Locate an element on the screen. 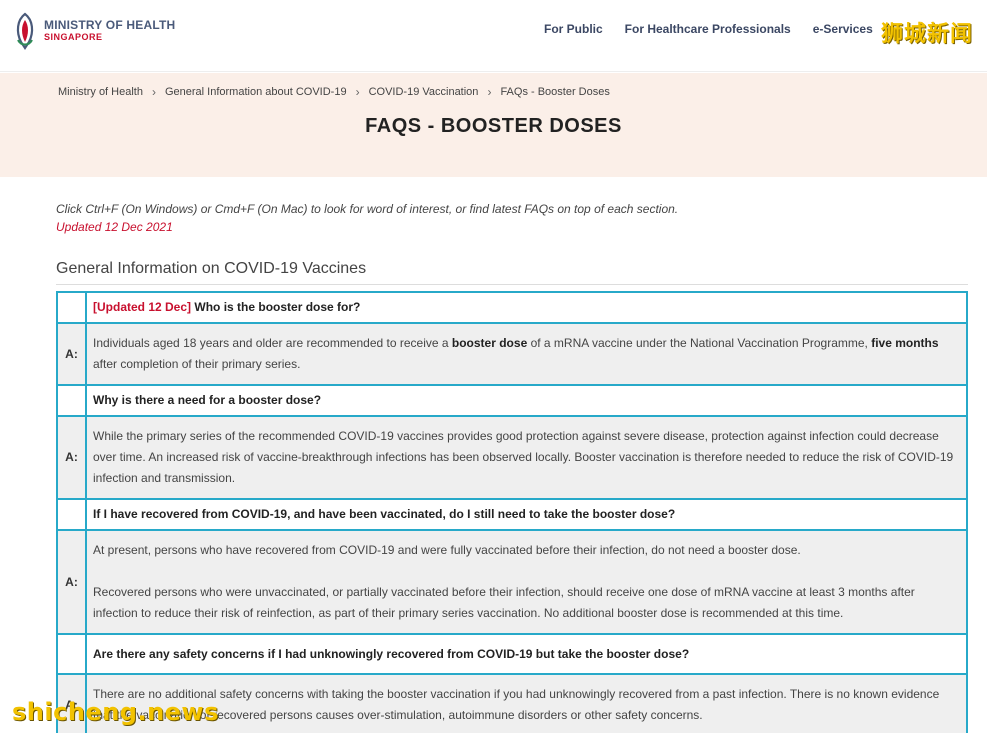 This screenshot has width=987, height=733. section-title: General Information on COVID-19 Vaccines is located at coordinates (211, 268).